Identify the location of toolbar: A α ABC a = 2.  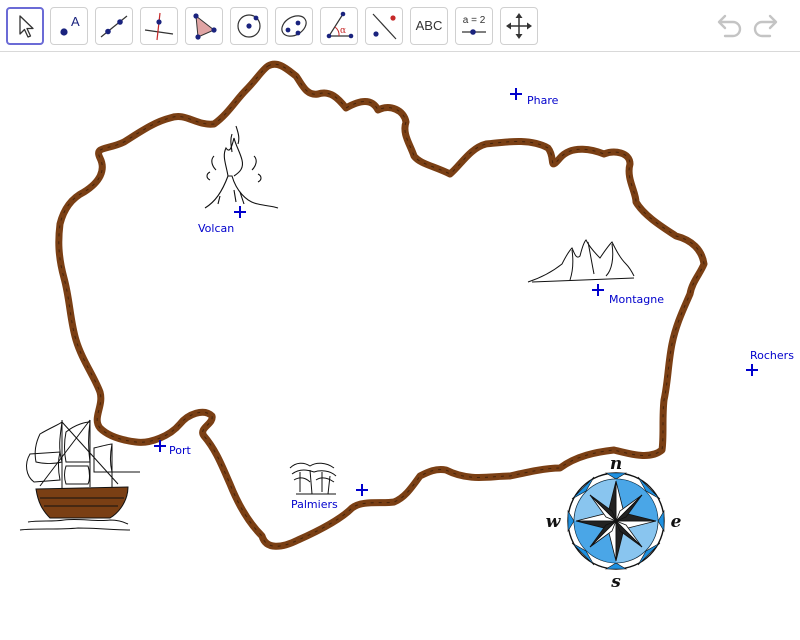
(400, 26).